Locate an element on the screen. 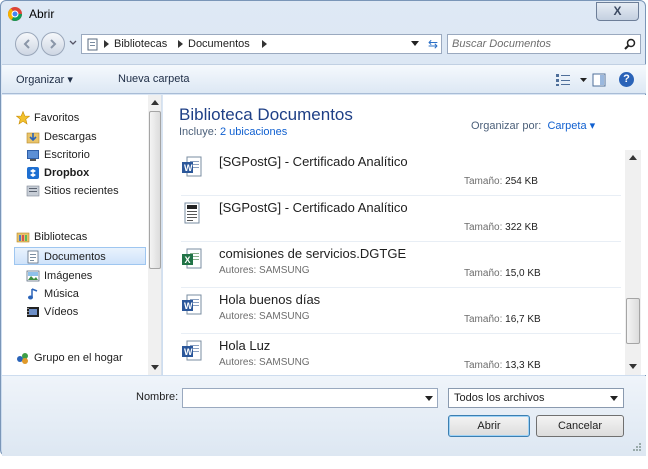 This screenshot has height=469, width=648. close-button: X is located at coordinates (617, 11).